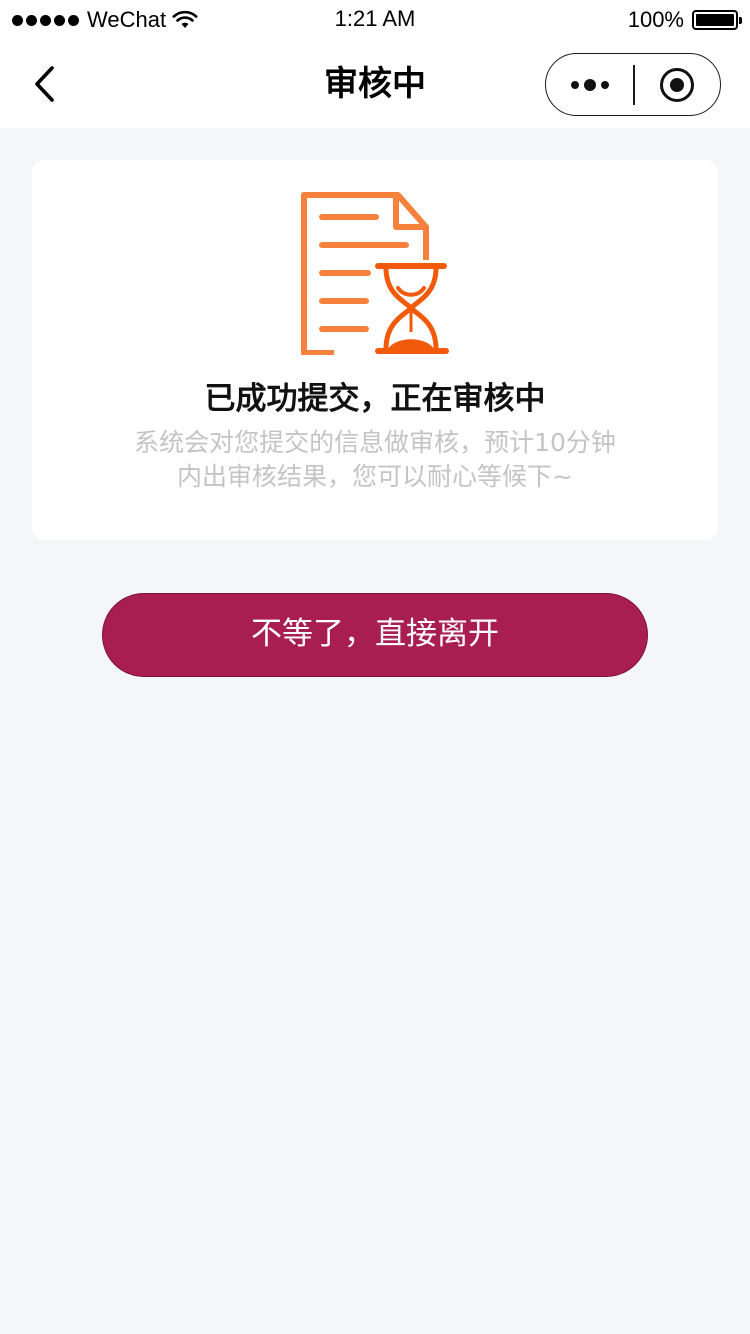  Describe the element at coordinates (375, 399) in the screenshot. I see `review-status-title: 已成功提交，正在审核中` at that location.